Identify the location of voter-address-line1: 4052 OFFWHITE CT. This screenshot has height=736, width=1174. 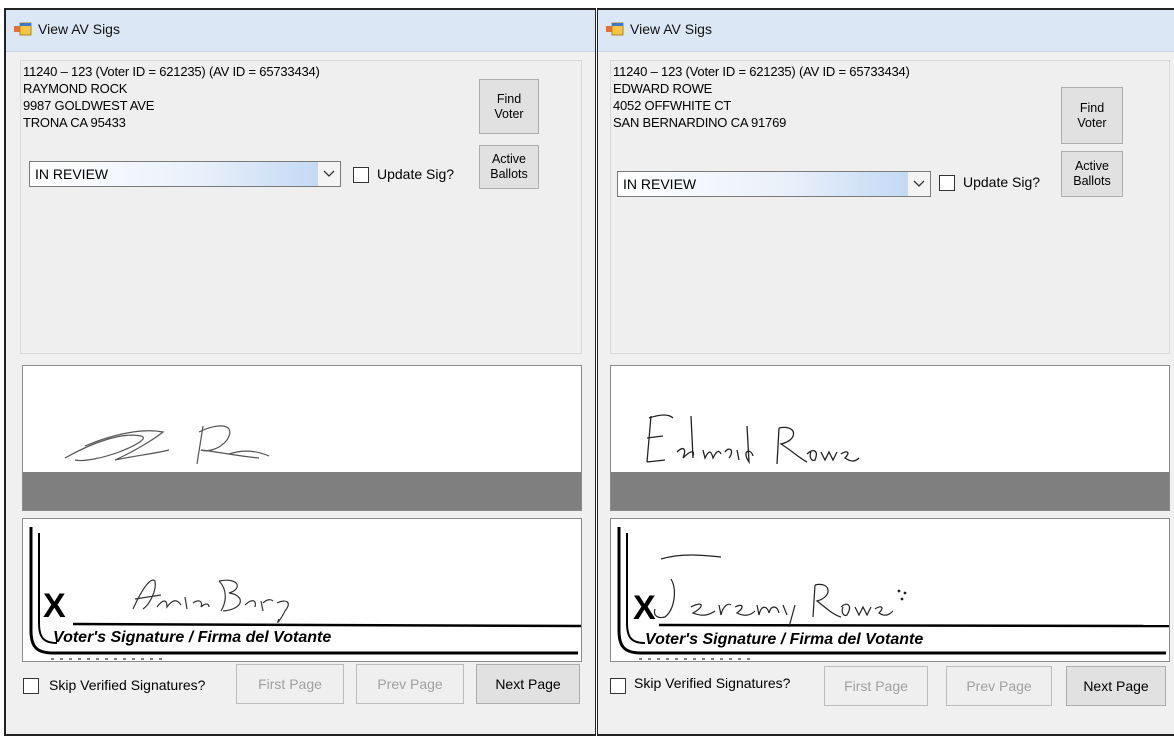
(672, 105).